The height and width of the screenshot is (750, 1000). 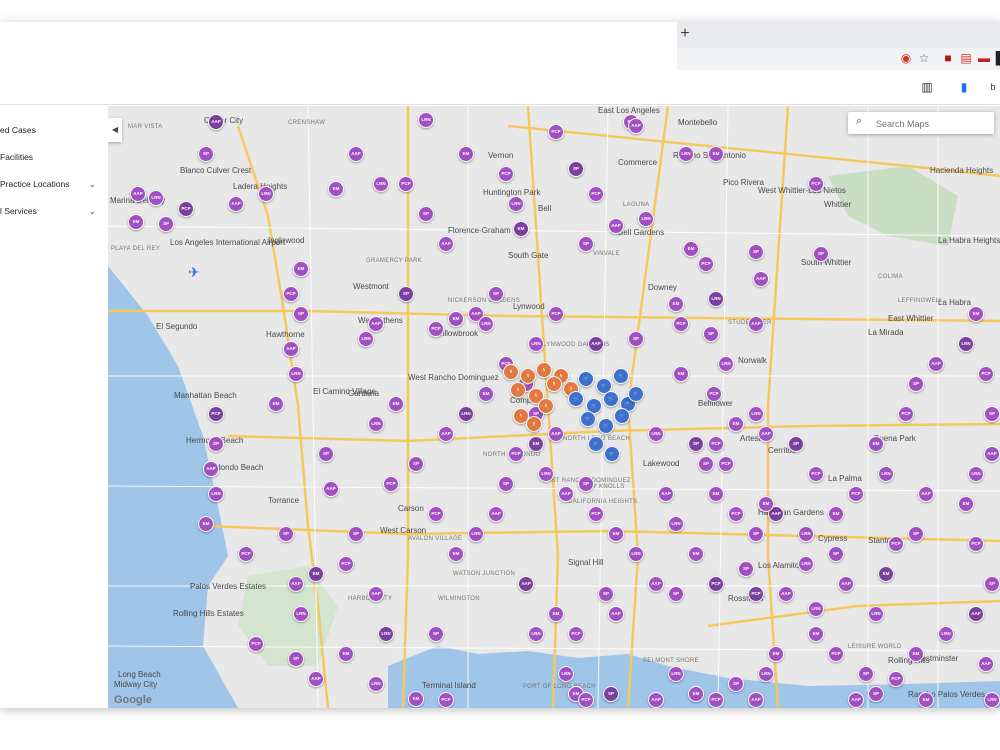 What do you see at coordinates (115, 130) in the screenshot?
I see `collapse-sidebar-button: ◀` at bounding box center [115, 130].